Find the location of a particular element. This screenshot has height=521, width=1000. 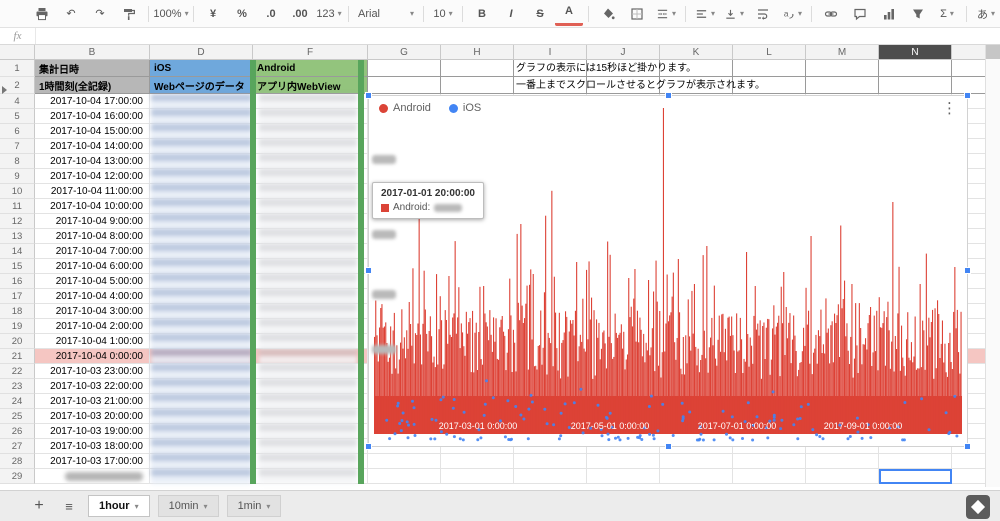

cell-N2 is located at coordinates (915, 85).